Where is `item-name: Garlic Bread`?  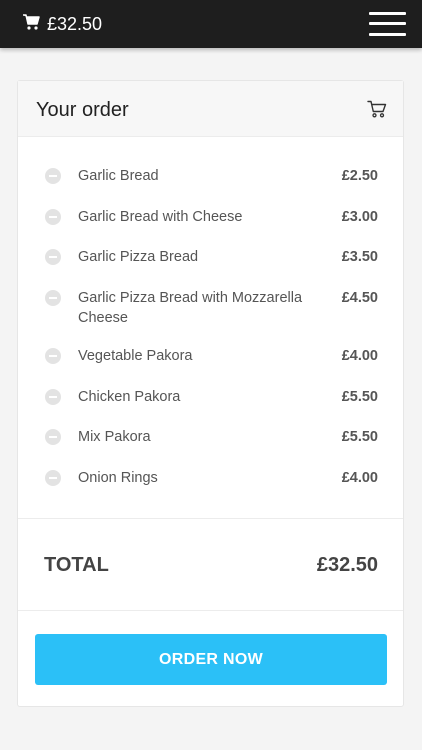
item-name: Garlic Bread is located at coordinates (118, 176).